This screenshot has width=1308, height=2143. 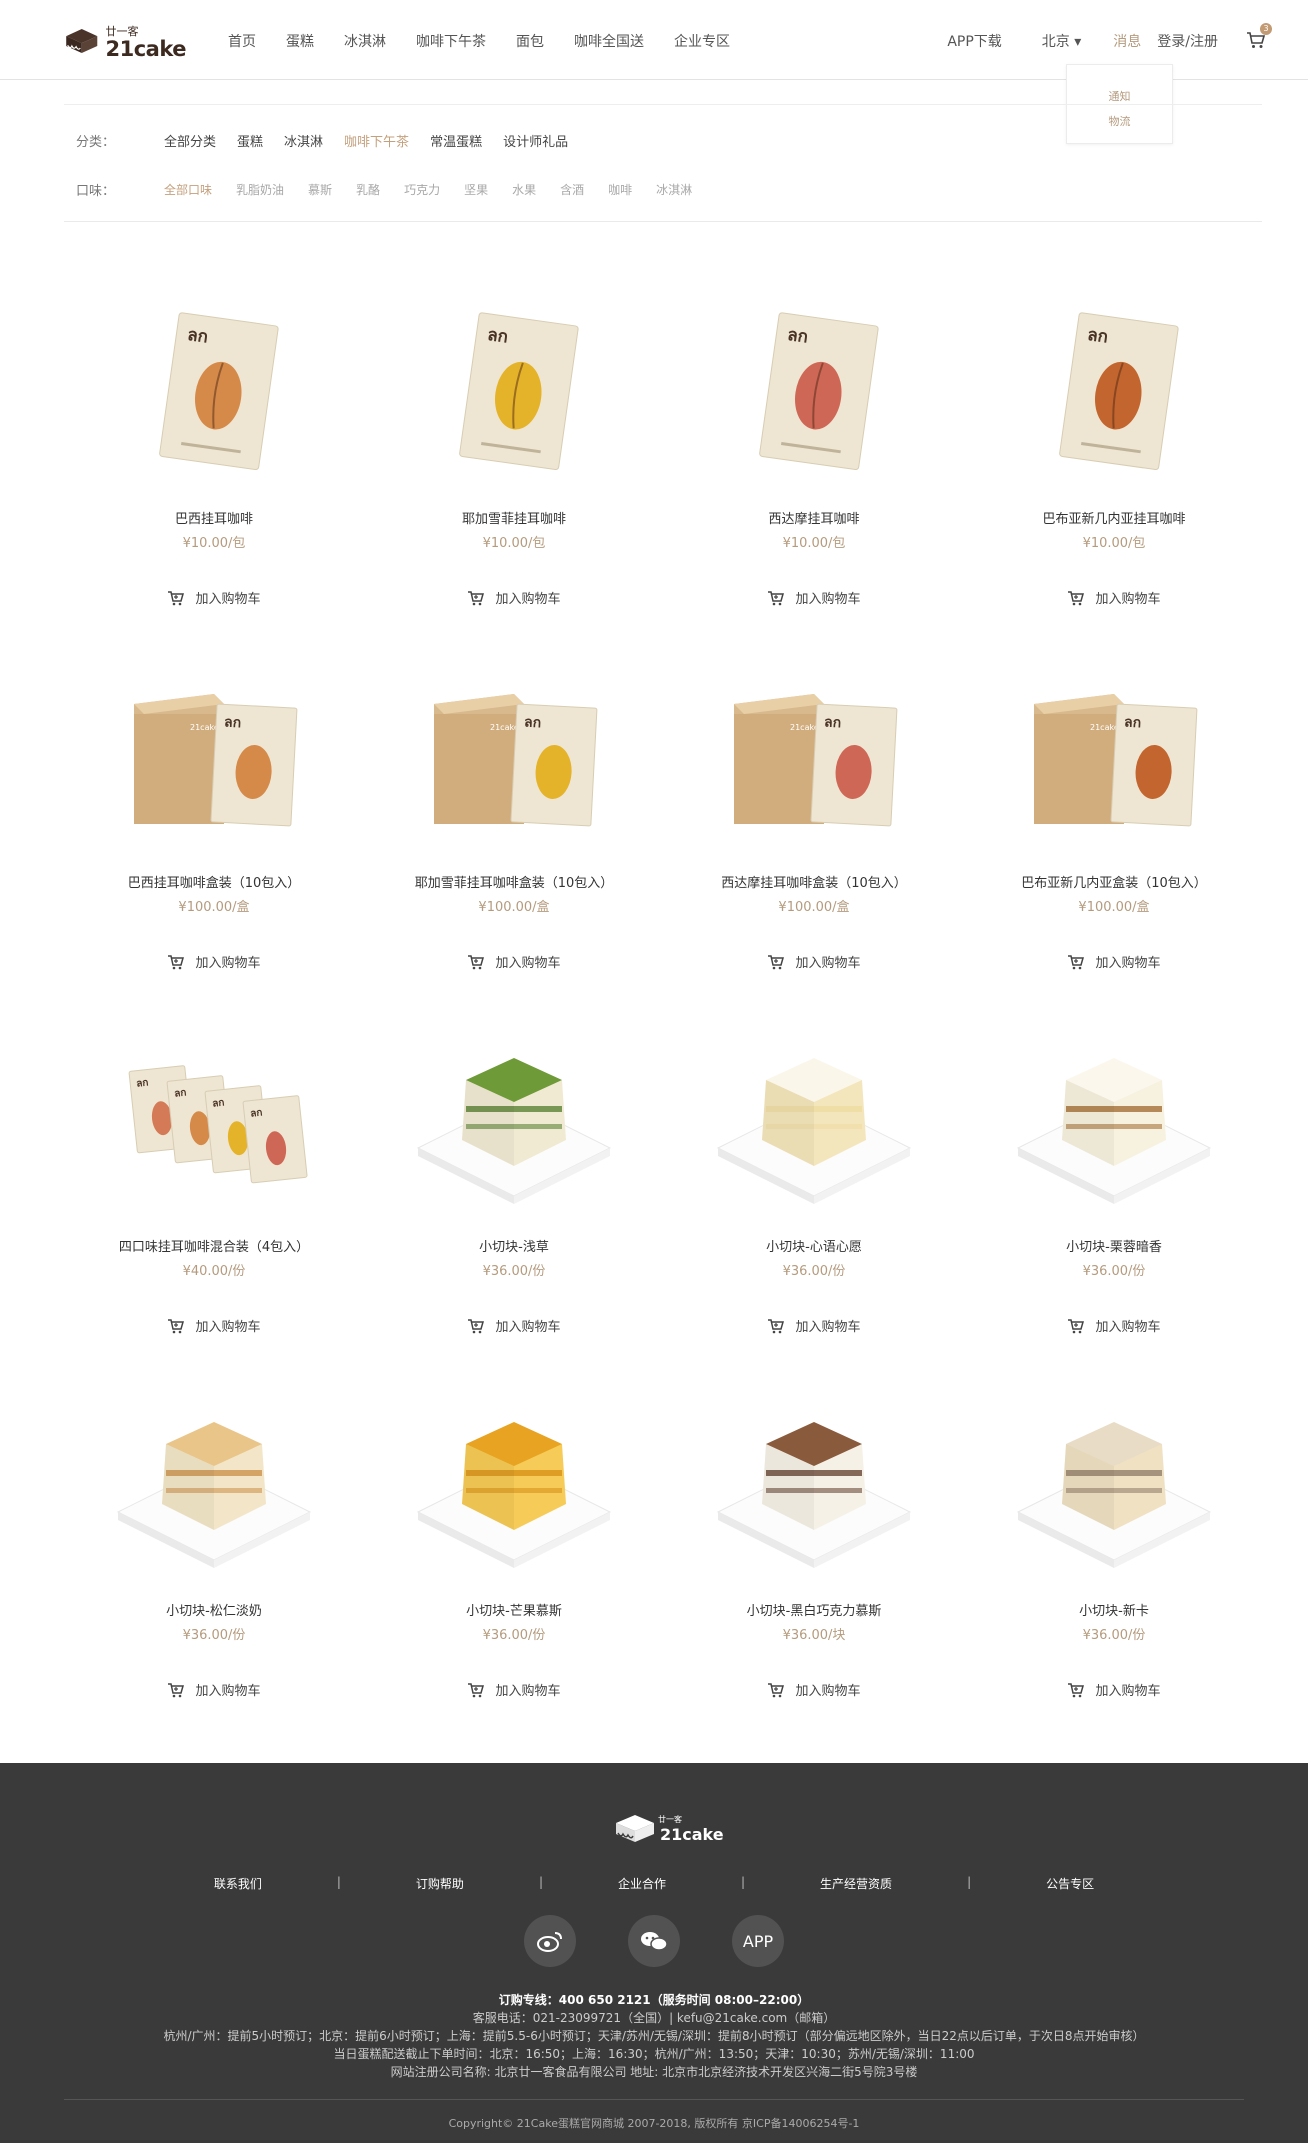 What do you see at coordinates (550, 1941) in the screenshot?
I see `weibo-icon` at bounding box center [550, 1941].